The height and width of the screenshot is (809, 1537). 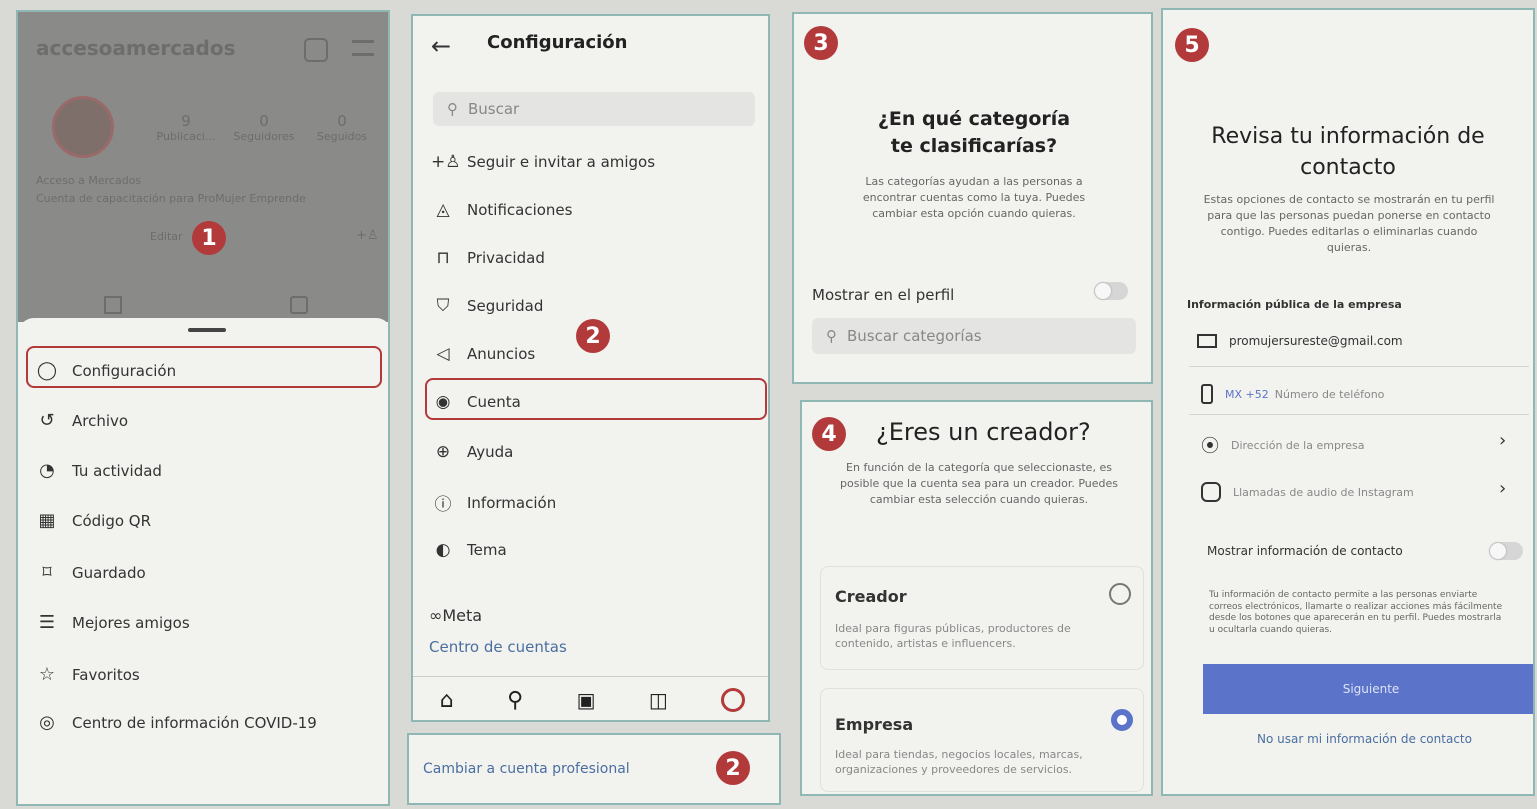 What do you see at coordinates (487, 258) in the screenshot?
I see `settings-item-privacidad: ⊓ Privacidad` at bounding box center [487, 258].